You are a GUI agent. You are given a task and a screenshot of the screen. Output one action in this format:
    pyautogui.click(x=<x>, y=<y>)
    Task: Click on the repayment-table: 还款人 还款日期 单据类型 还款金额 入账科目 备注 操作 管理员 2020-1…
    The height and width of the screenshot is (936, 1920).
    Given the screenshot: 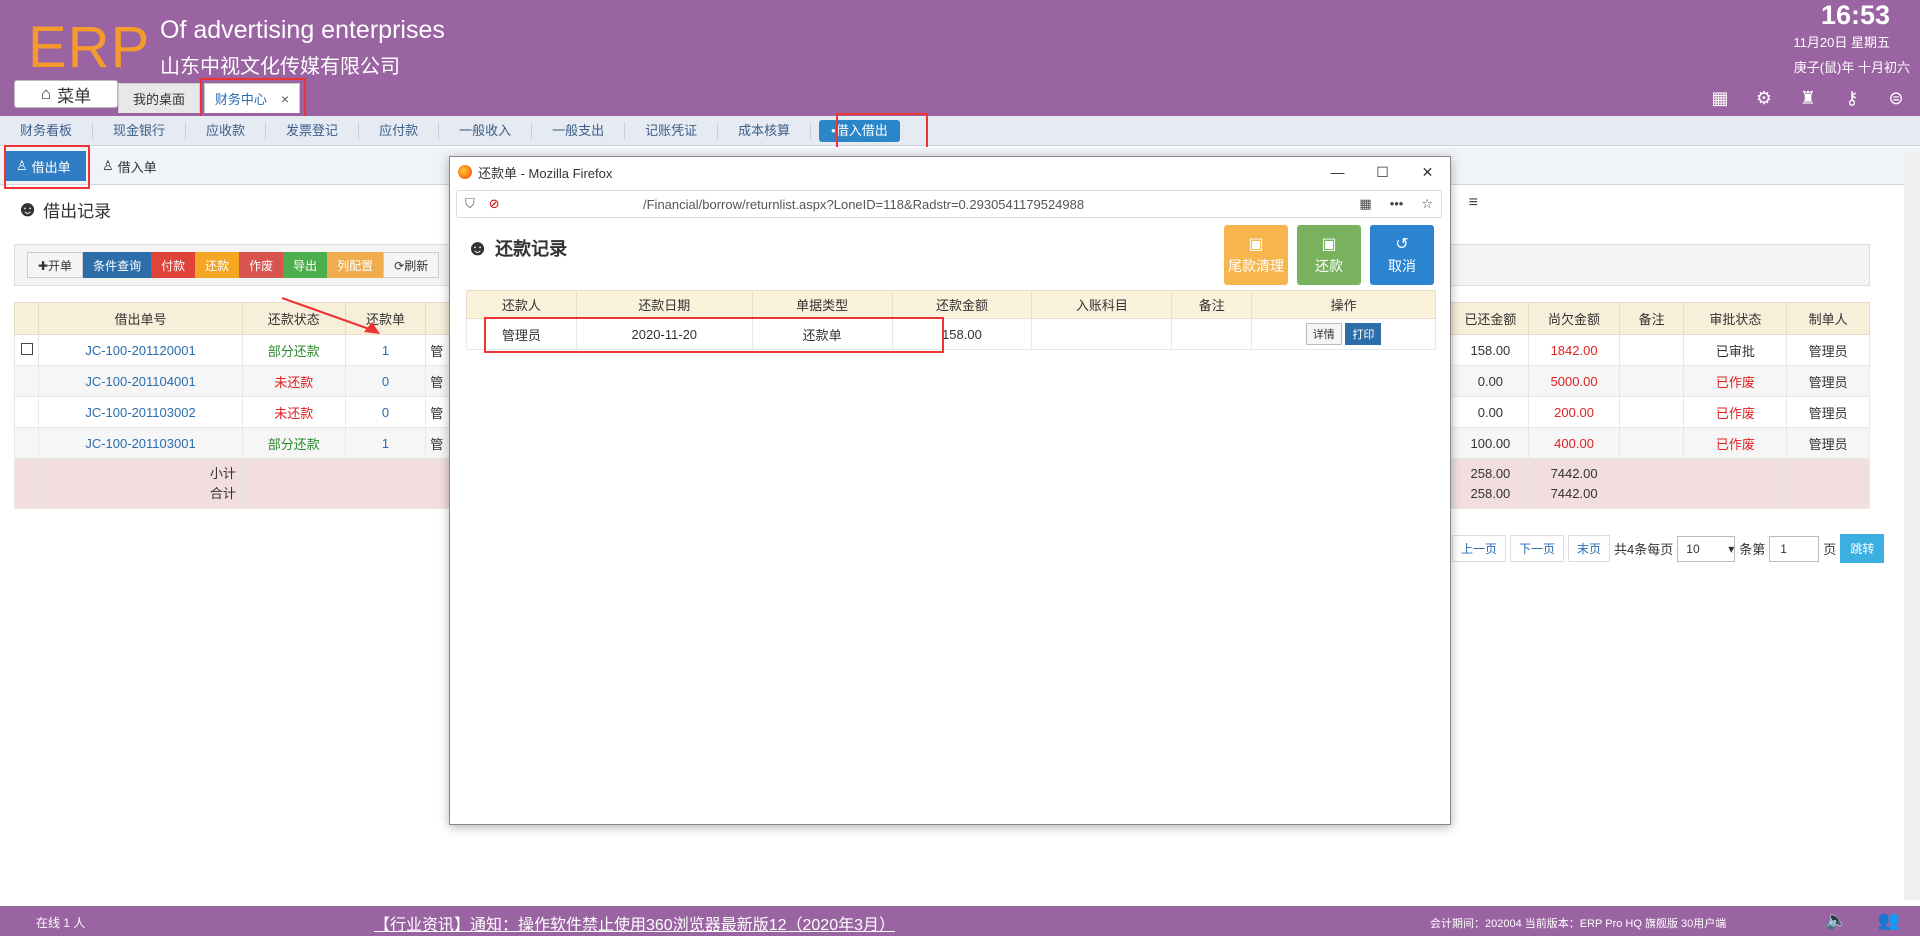 What is the action you would take?
    pyautogui.click(x=951, y=320)
    